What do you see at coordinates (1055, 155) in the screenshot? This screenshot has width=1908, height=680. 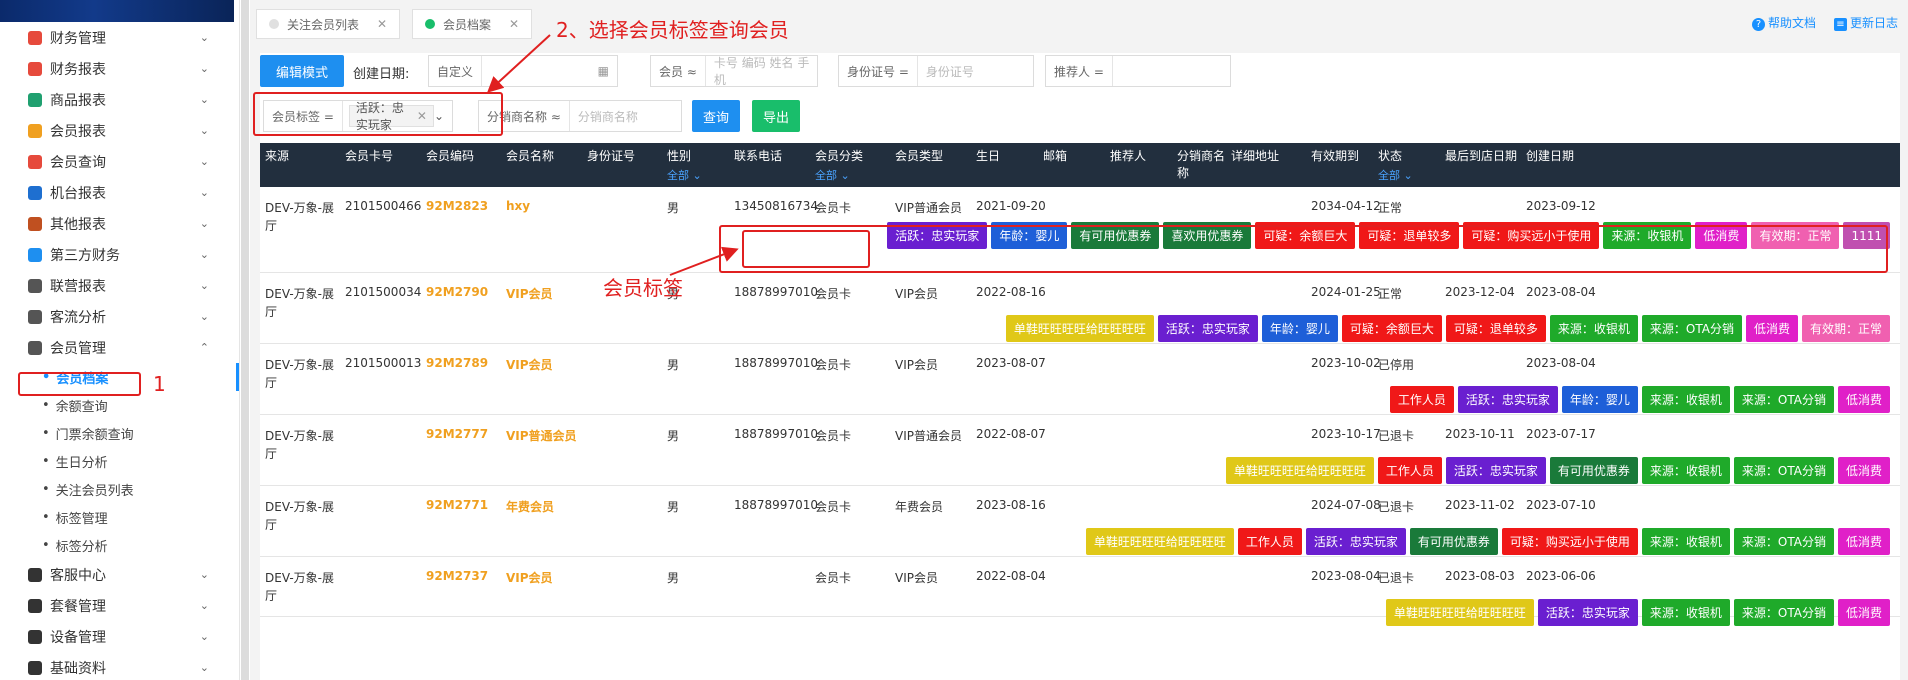 I see `column-header: 邮箱` at bounding box center [1055, 155].